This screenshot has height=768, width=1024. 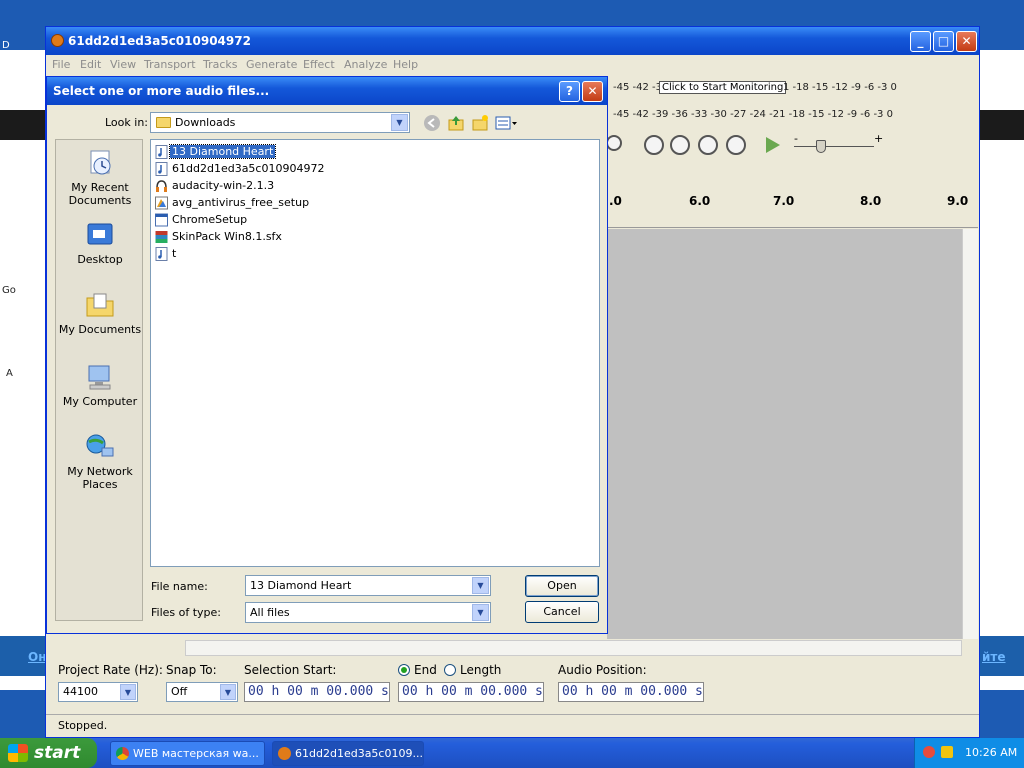 What do you see at coordinates (280, 122) in the screenshot?
I see `look-in-select: Downloads ▼` at bounding box center [280, 122].